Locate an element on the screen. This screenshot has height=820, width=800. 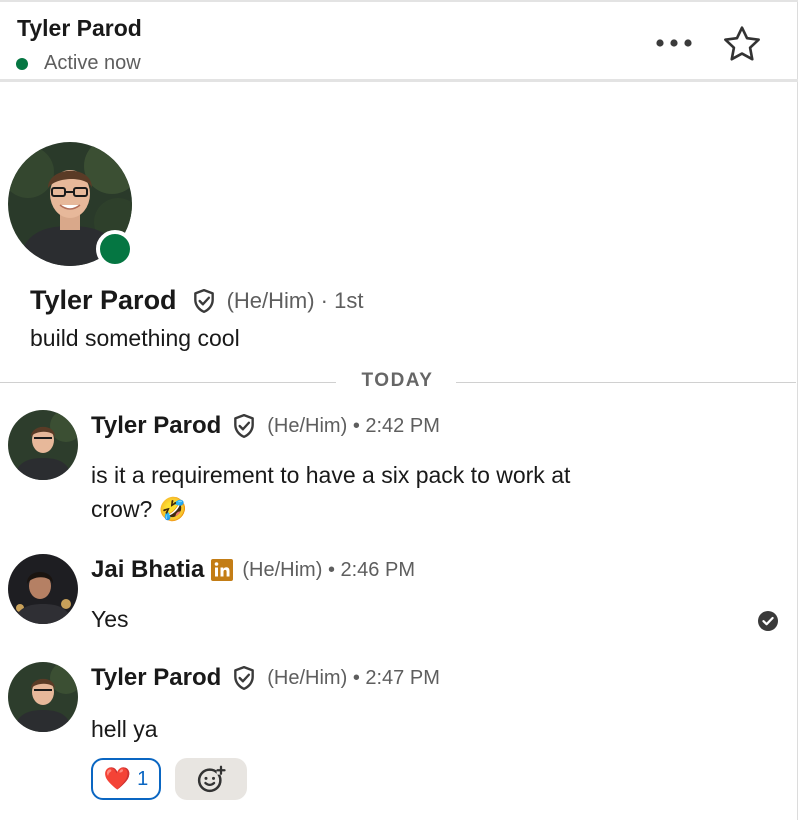
message-line: hell ya is located at coordinates (124, 729).